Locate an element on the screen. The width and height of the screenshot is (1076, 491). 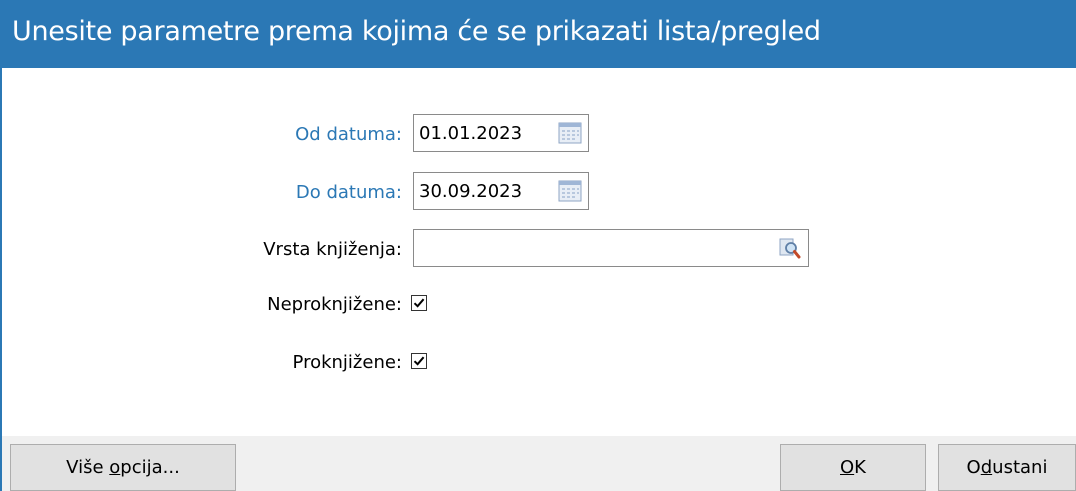
neproknjizene-checkbox is located at coordinates (419, 303).